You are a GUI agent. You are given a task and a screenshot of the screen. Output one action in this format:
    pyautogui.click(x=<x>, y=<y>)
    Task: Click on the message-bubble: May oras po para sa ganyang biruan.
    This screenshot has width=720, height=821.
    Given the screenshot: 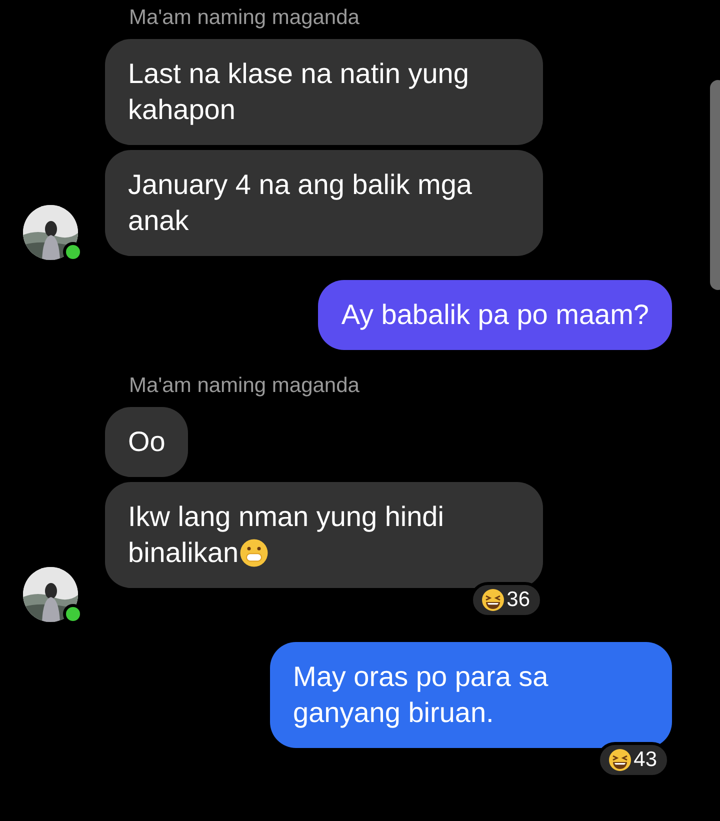 What is the action you would take?
    pyautogui.click(x=471, y=695)
    